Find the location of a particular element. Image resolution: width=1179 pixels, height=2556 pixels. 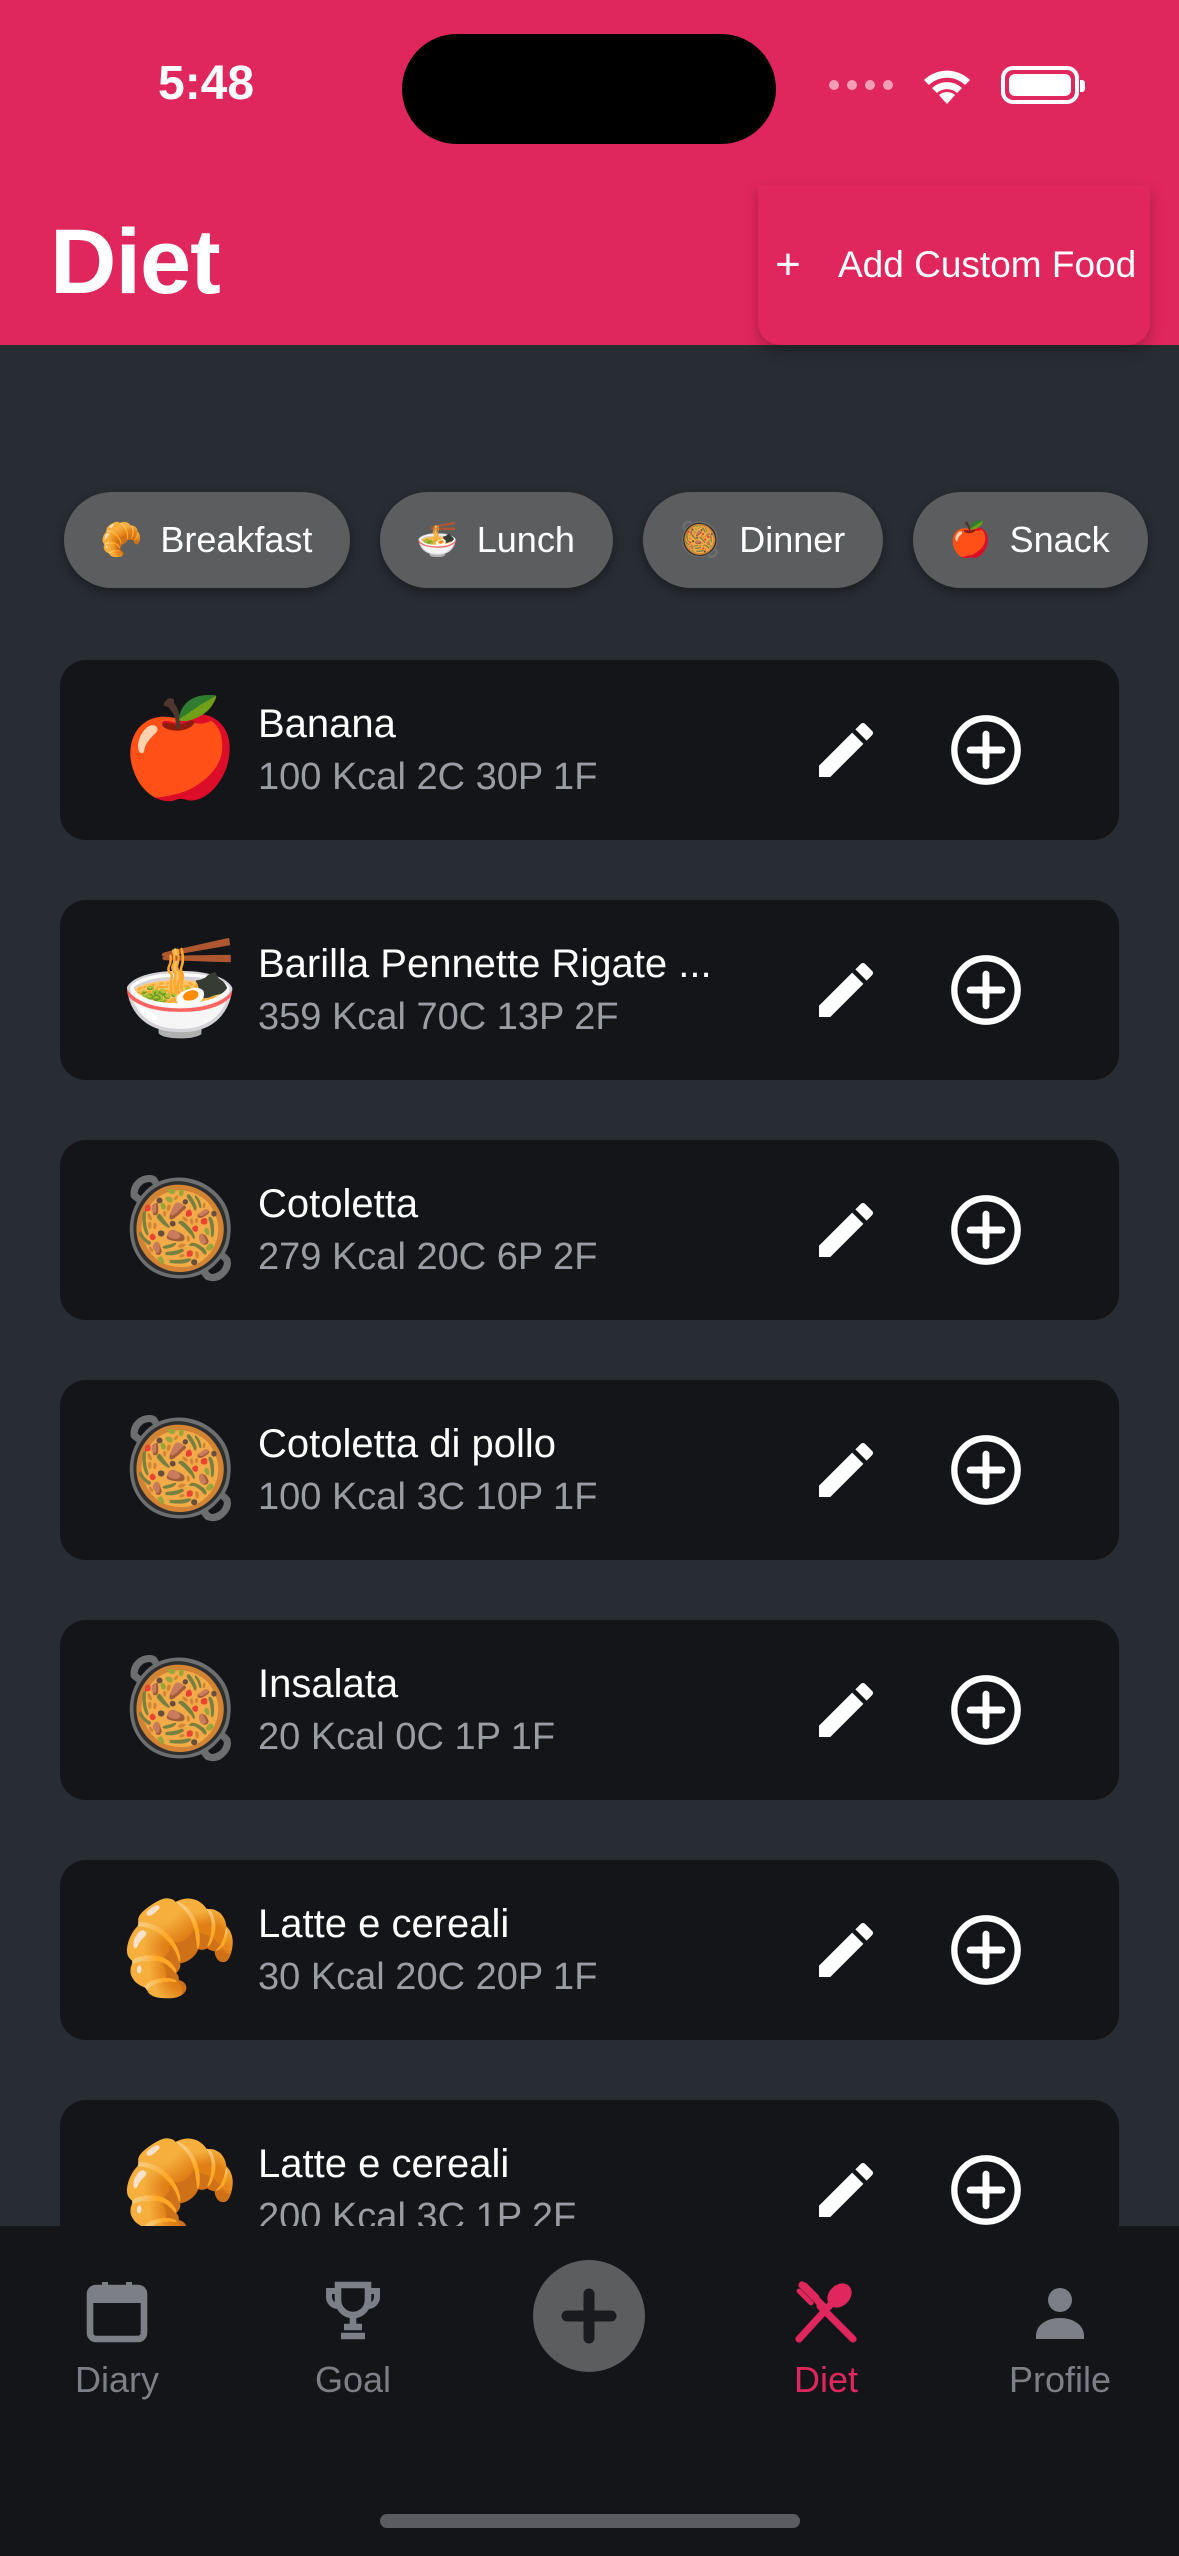

food-name: Banana is located at coordinates (327, 724).